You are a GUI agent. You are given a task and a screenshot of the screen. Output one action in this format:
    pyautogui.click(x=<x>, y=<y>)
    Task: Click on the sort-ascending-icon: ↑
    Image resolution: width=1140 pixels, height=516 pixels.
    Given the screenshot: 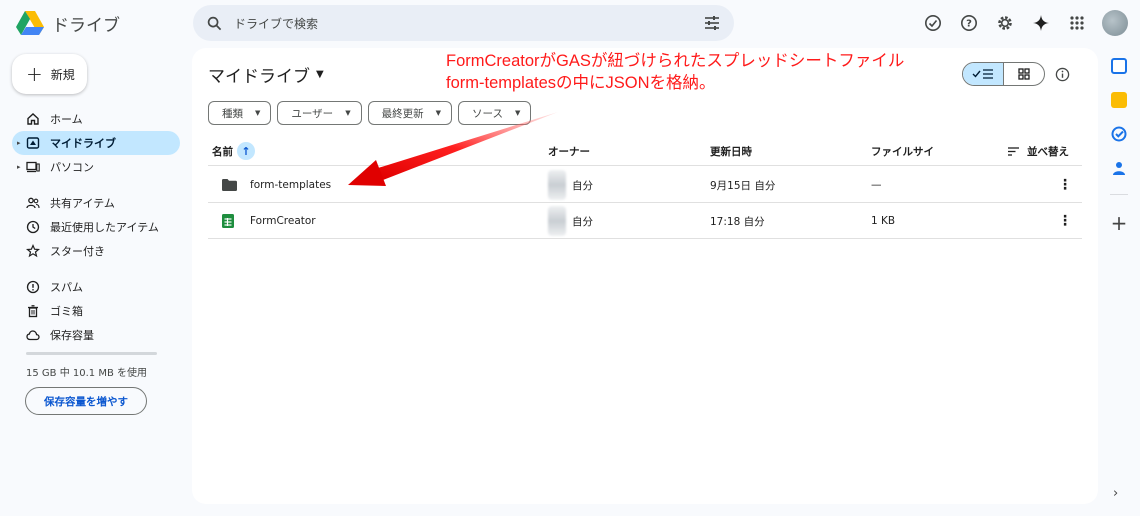 What is the action you would take?
    pyautogui.click(x=246, y=151)
    